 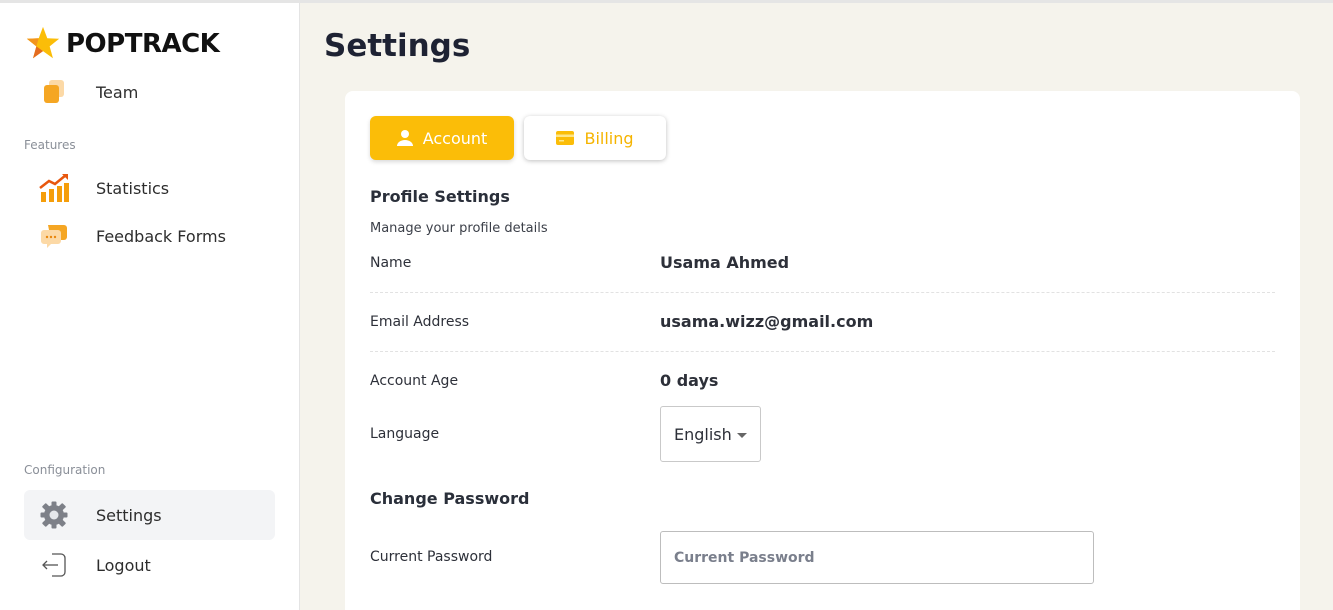 What do you see at coordinates (404, 138) in the screenshot?
I see `user-icon` at bounding box center [404, 138].